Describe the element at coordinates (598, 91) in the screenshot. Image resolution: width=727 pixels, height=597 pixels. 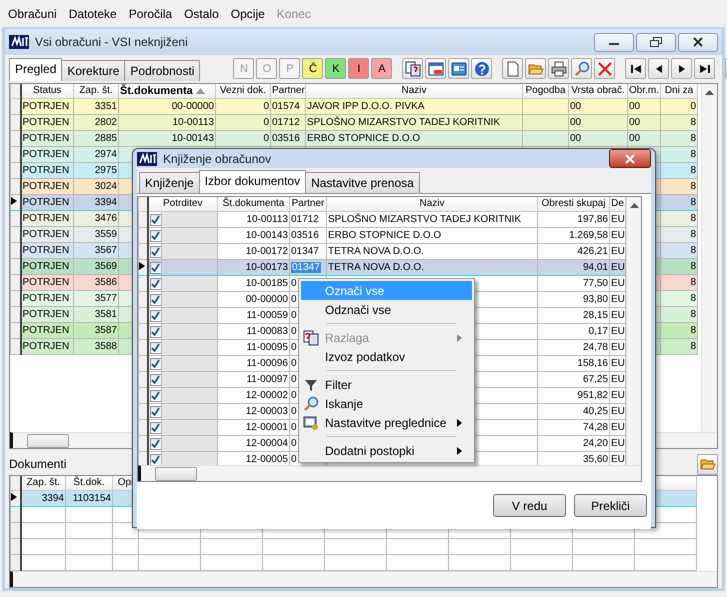
I see `column-header: Vrsta obrač.` at that location.